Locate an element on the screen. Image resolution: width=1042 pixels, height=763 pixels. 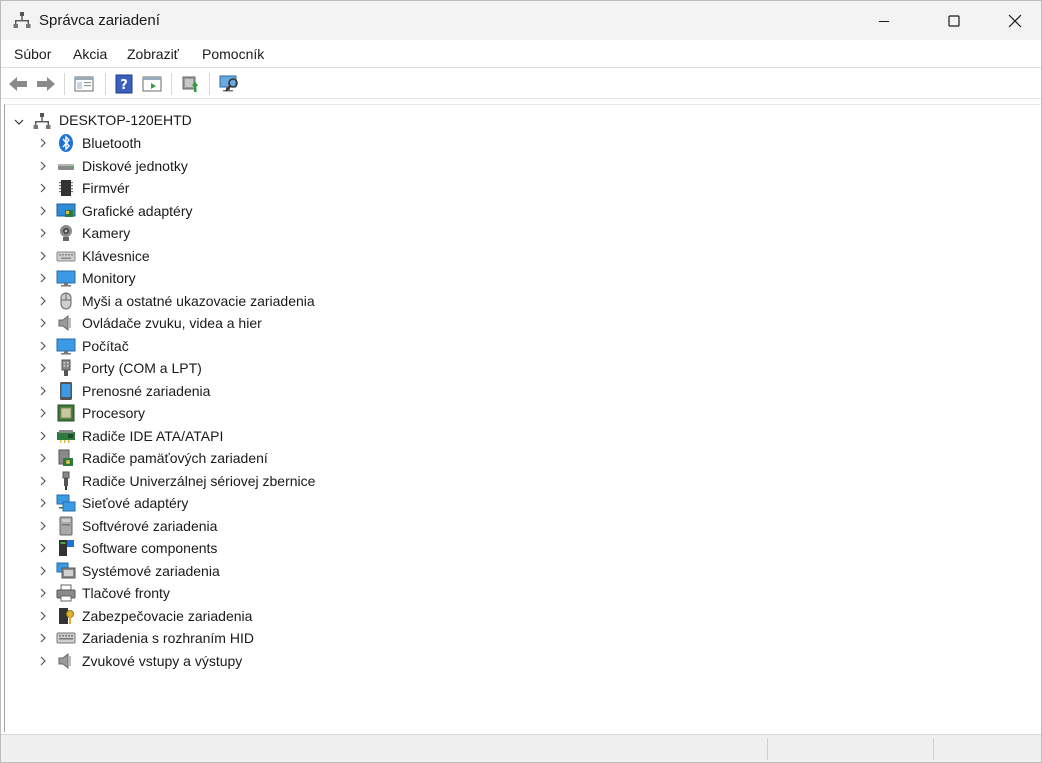
menu-file: Súbor is located at coordinates (32, 54).